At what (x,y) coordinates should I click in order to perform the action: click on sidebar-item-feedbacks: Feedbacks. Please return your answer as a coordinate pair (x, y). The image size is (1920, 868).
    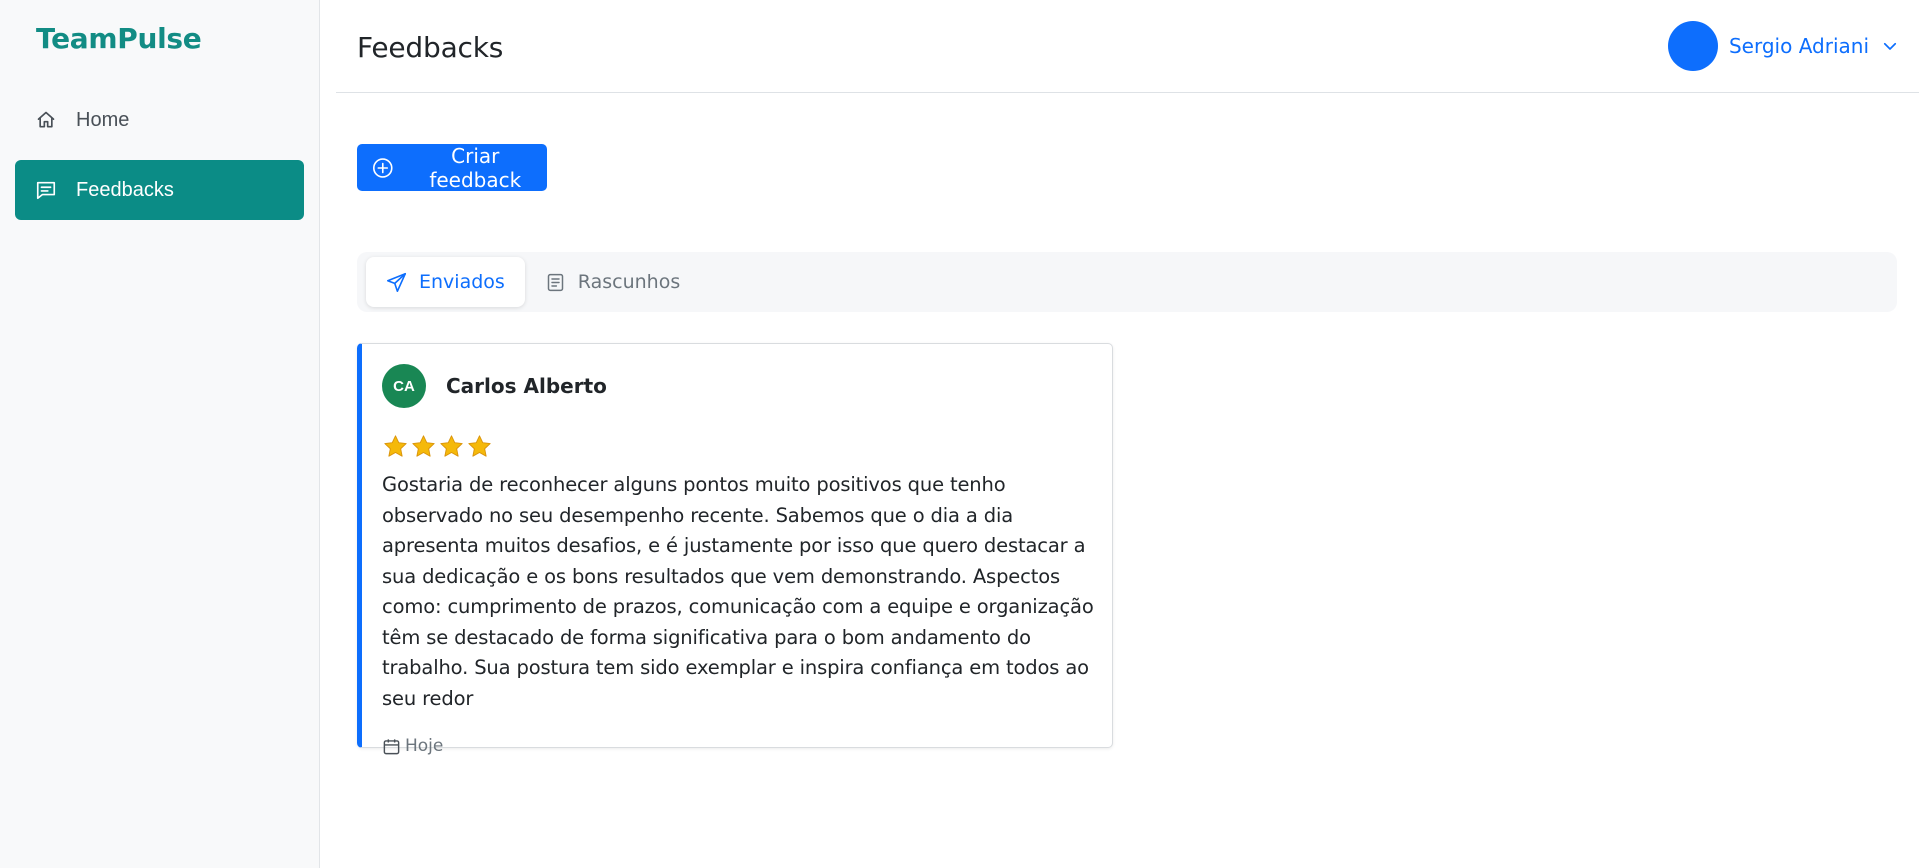
    Looking at the image, I should click on (159, 190).